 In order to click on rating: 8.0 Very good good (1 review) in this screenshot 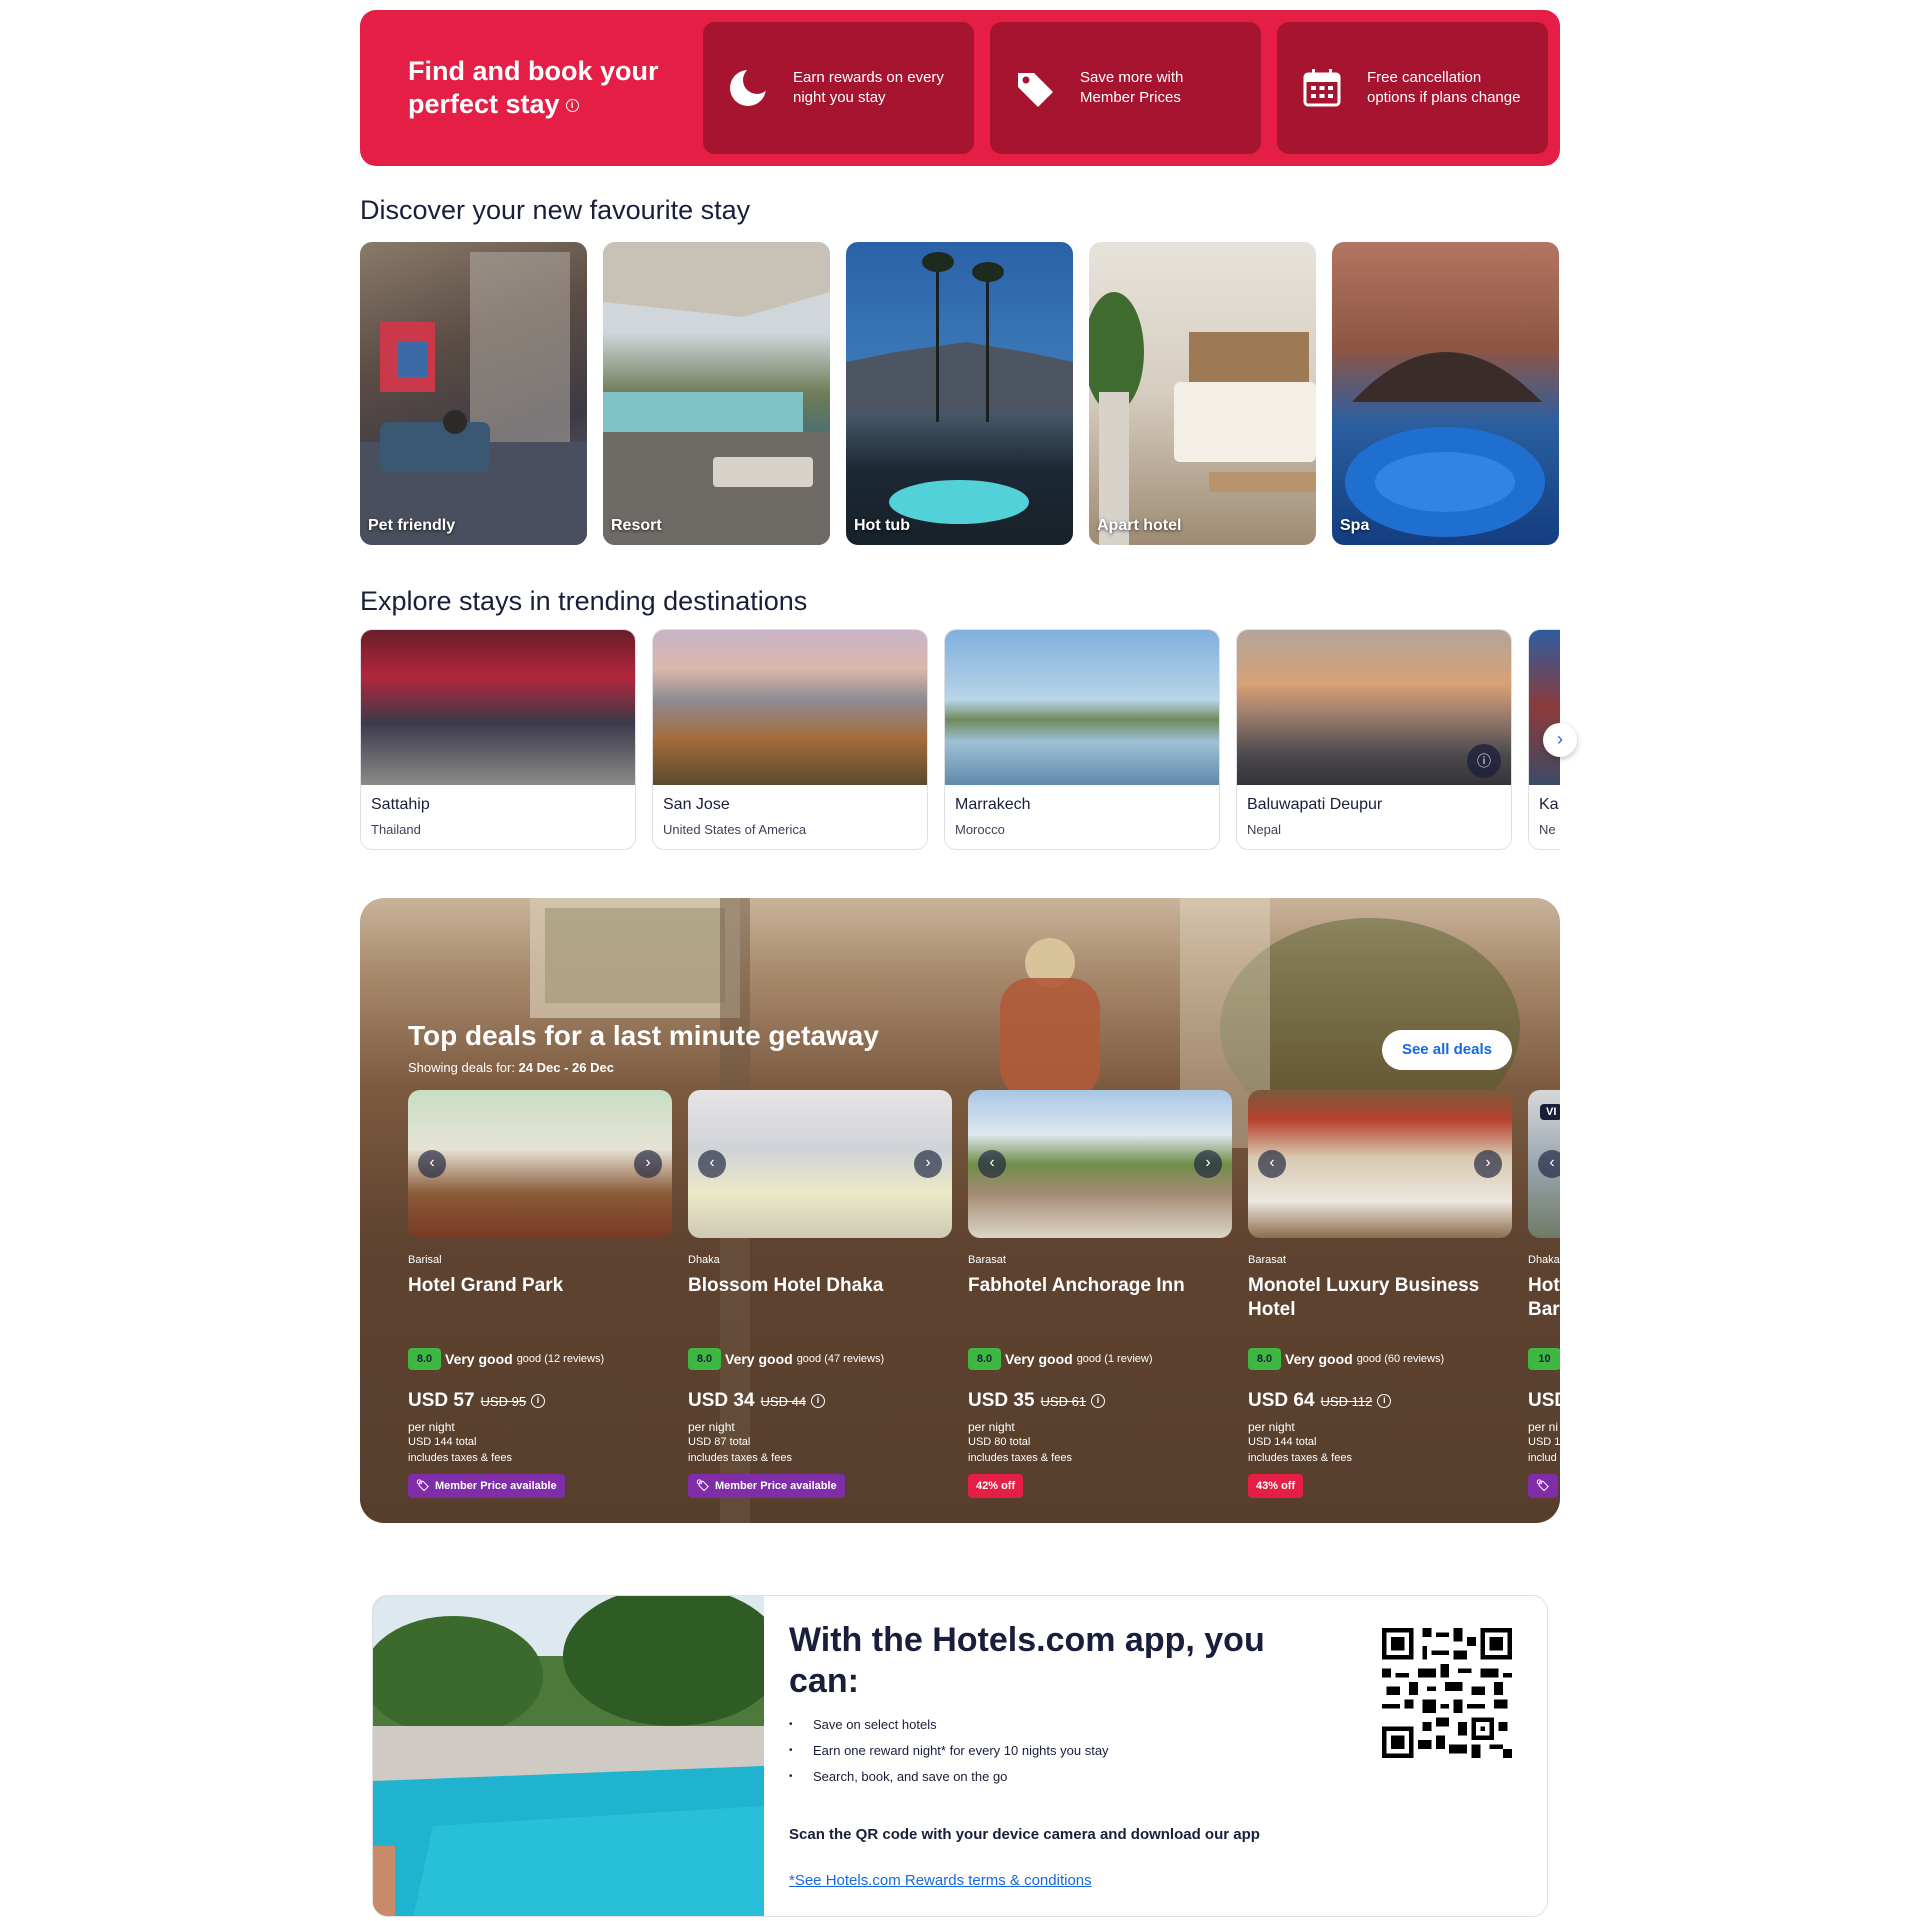, I will do `click(1060, 1359)`.